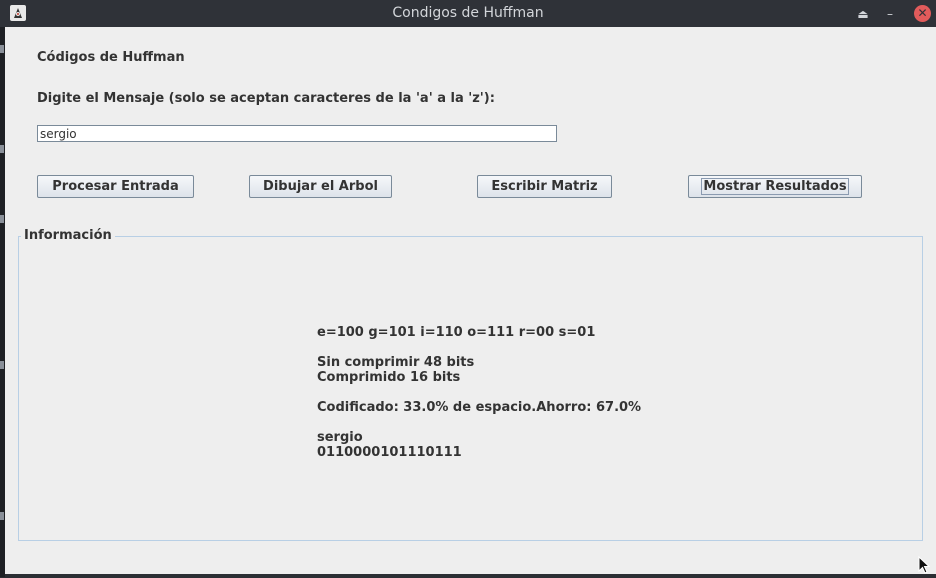 The image size is (936, 578). I want to click on close-icon: ✕, so click(922, 13).